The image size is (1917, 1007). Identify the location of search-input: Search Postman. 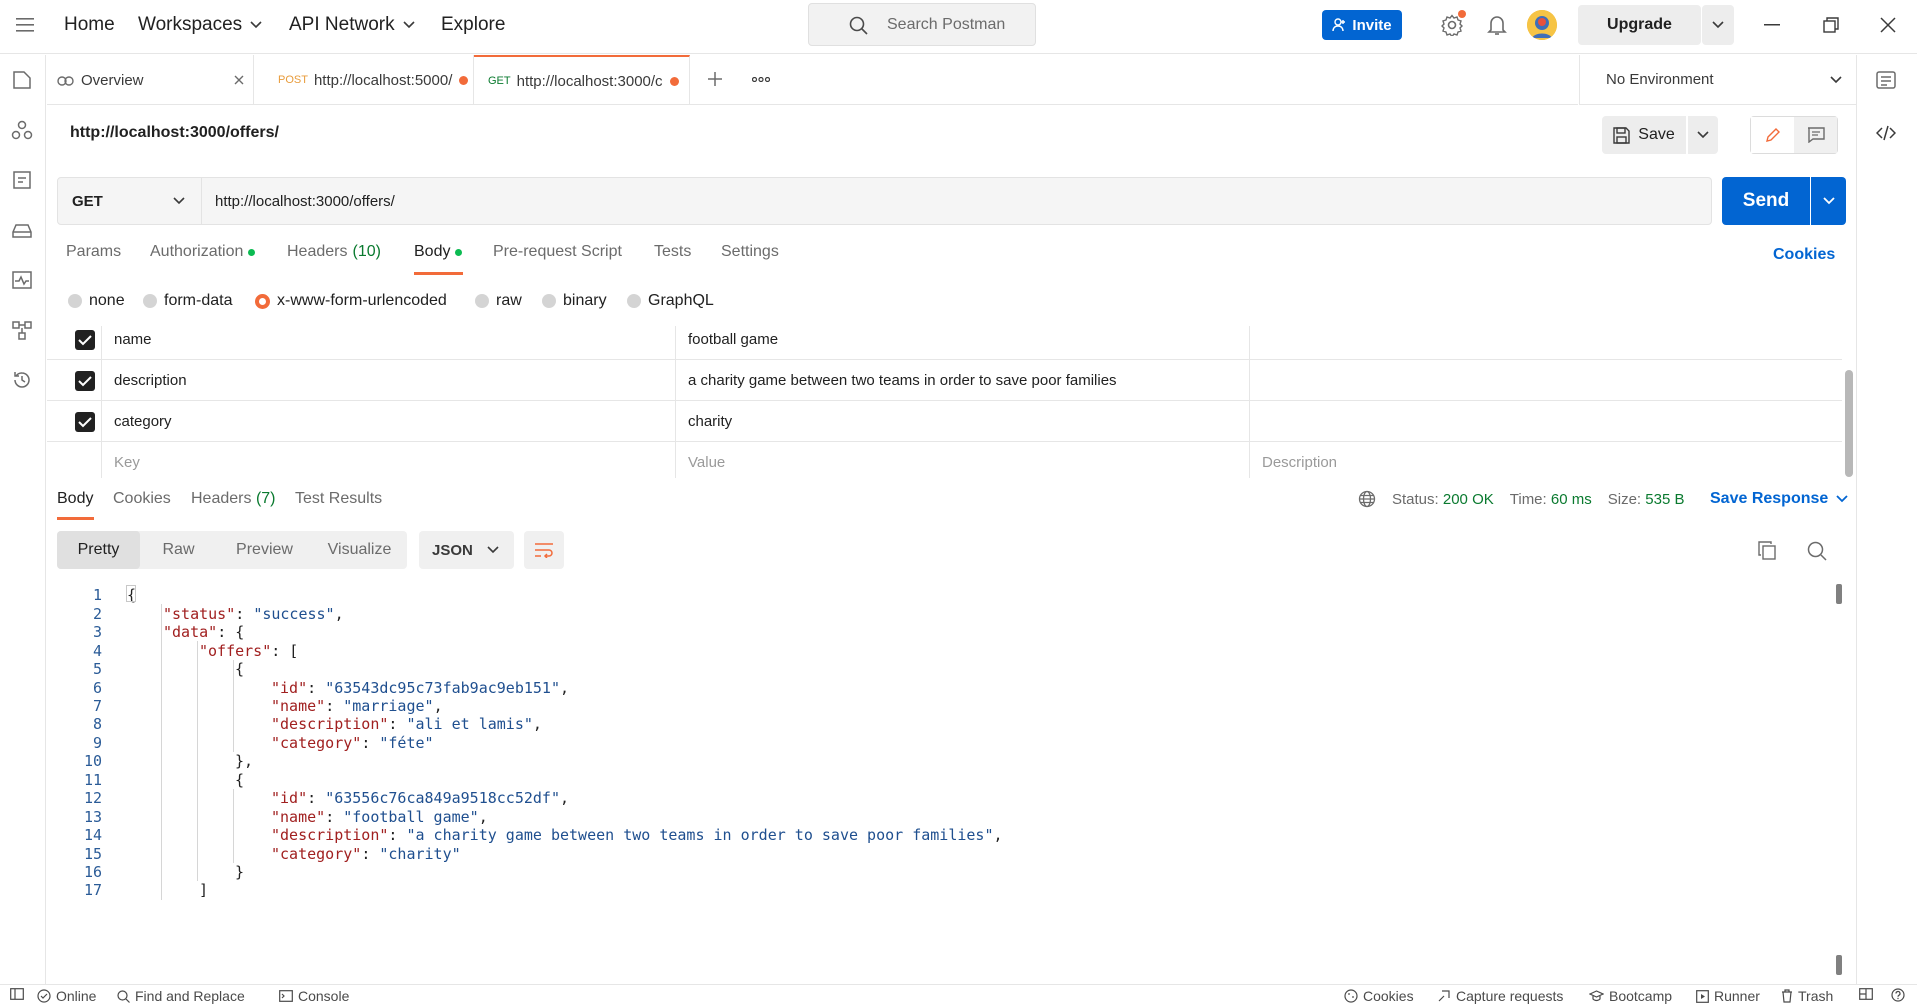
(922, 24).